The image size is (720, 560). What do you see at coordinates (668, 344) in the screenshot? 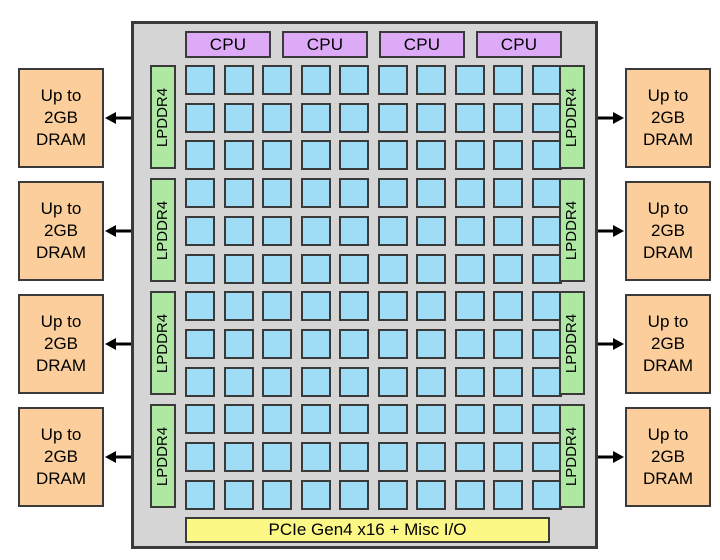
I see `dram-module-right-3: Up to 2GB DRAM` at bounding box center [668, 344].